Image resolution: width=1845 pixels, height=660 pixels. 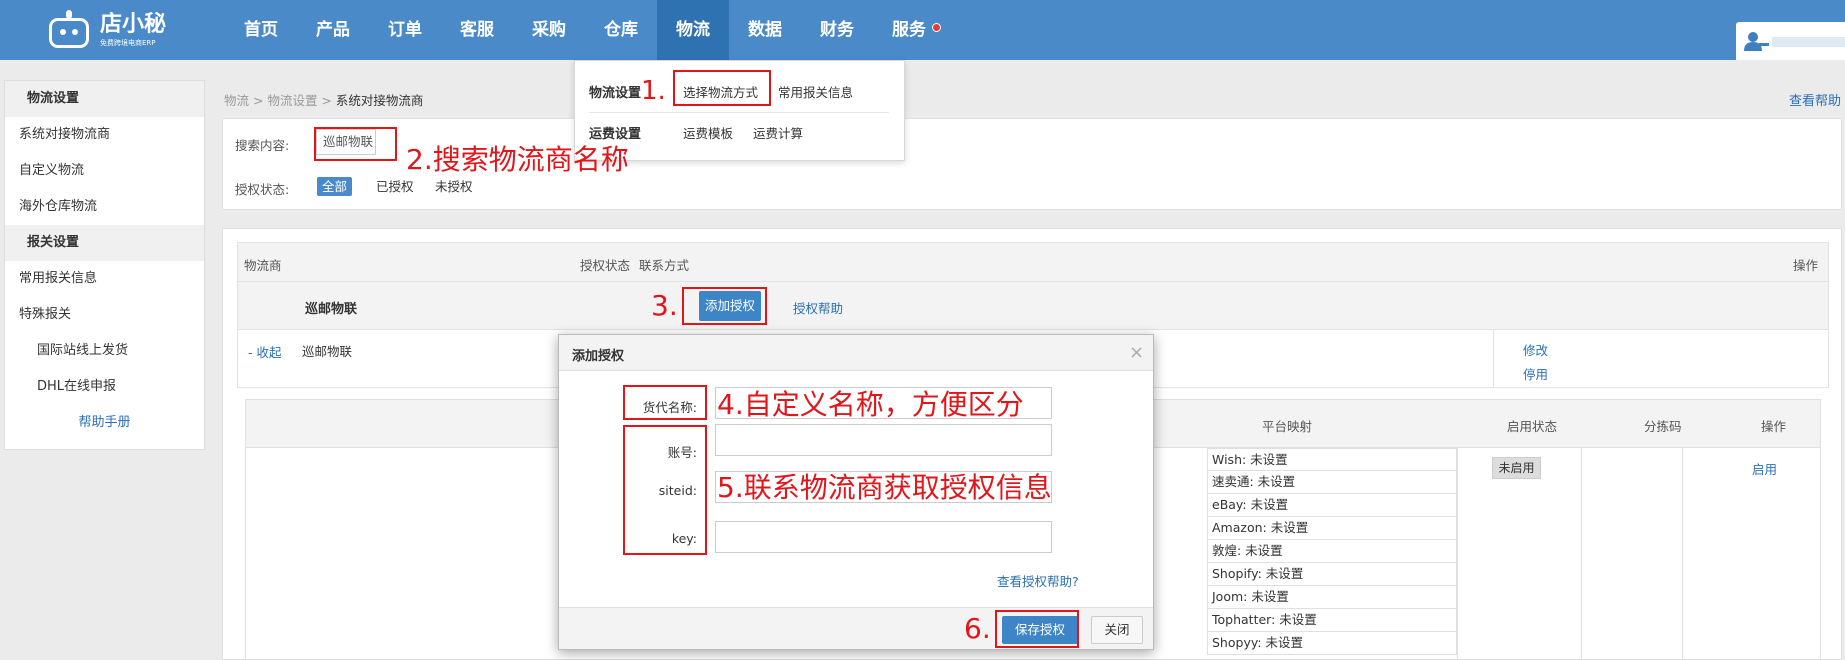 I want to click on platform-row: Amazon: 未设置, so click(x=1332, y=528).